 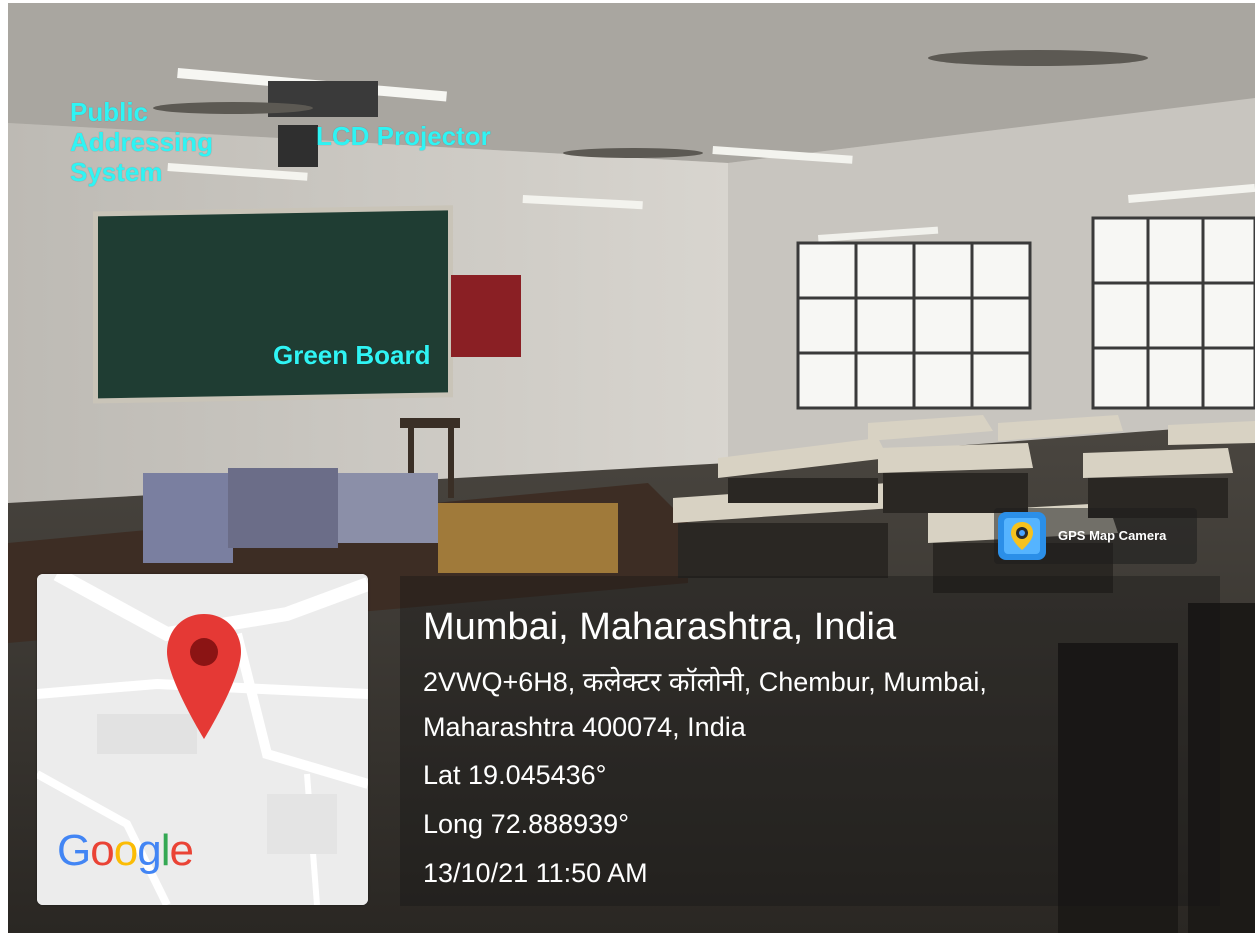 What do you see at coordinates (352, 355) in the screenshot?
I see `annotation-green-board: Green Board` at bounding box center [352, 355].